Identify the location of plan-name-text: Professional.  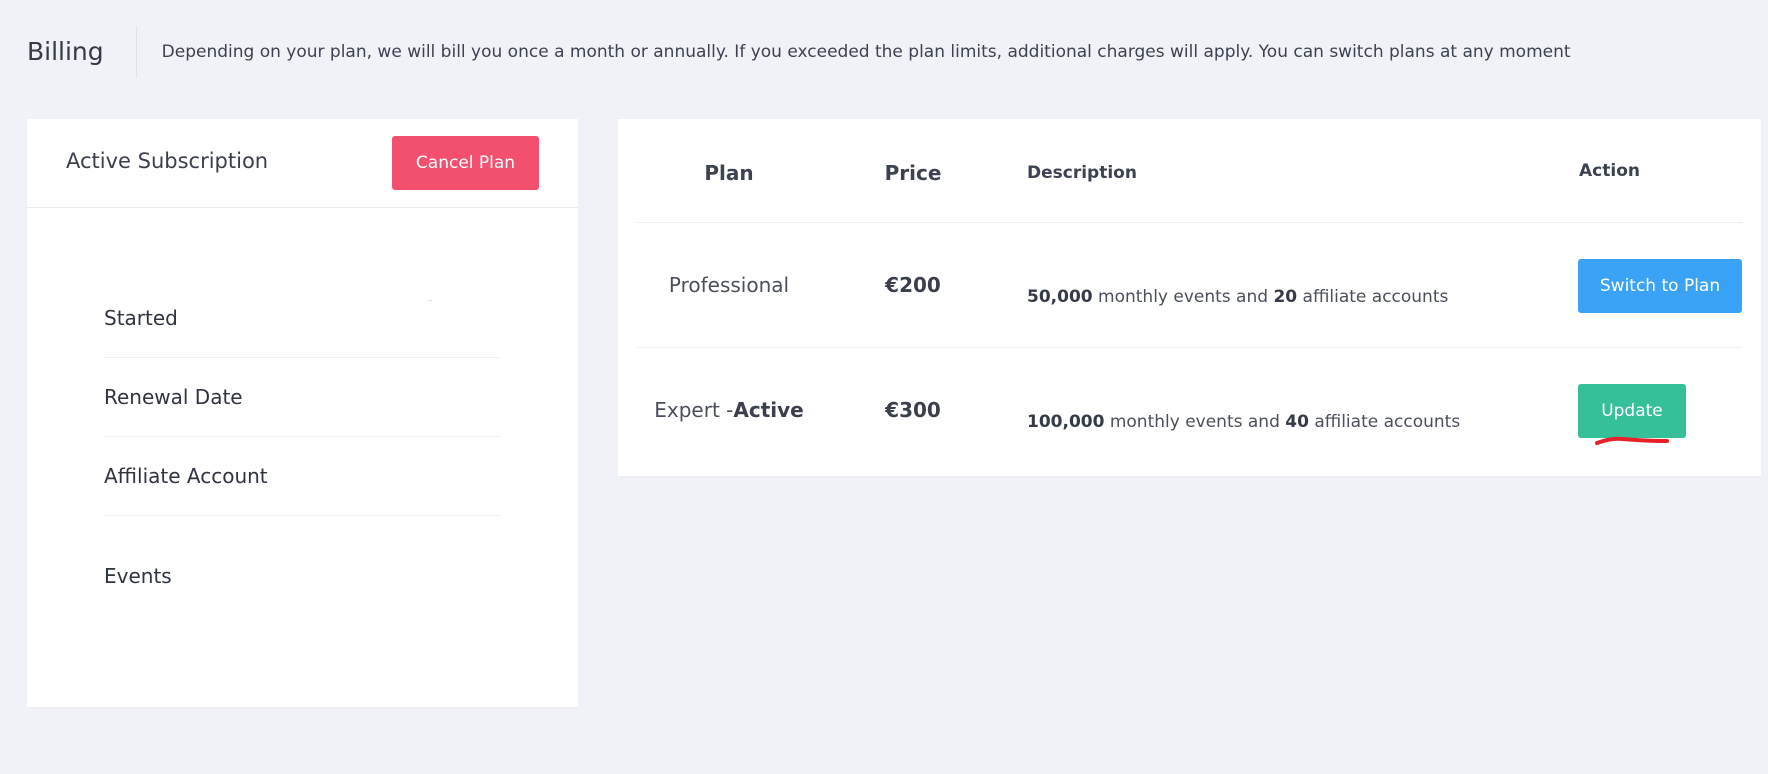
(729, 285).